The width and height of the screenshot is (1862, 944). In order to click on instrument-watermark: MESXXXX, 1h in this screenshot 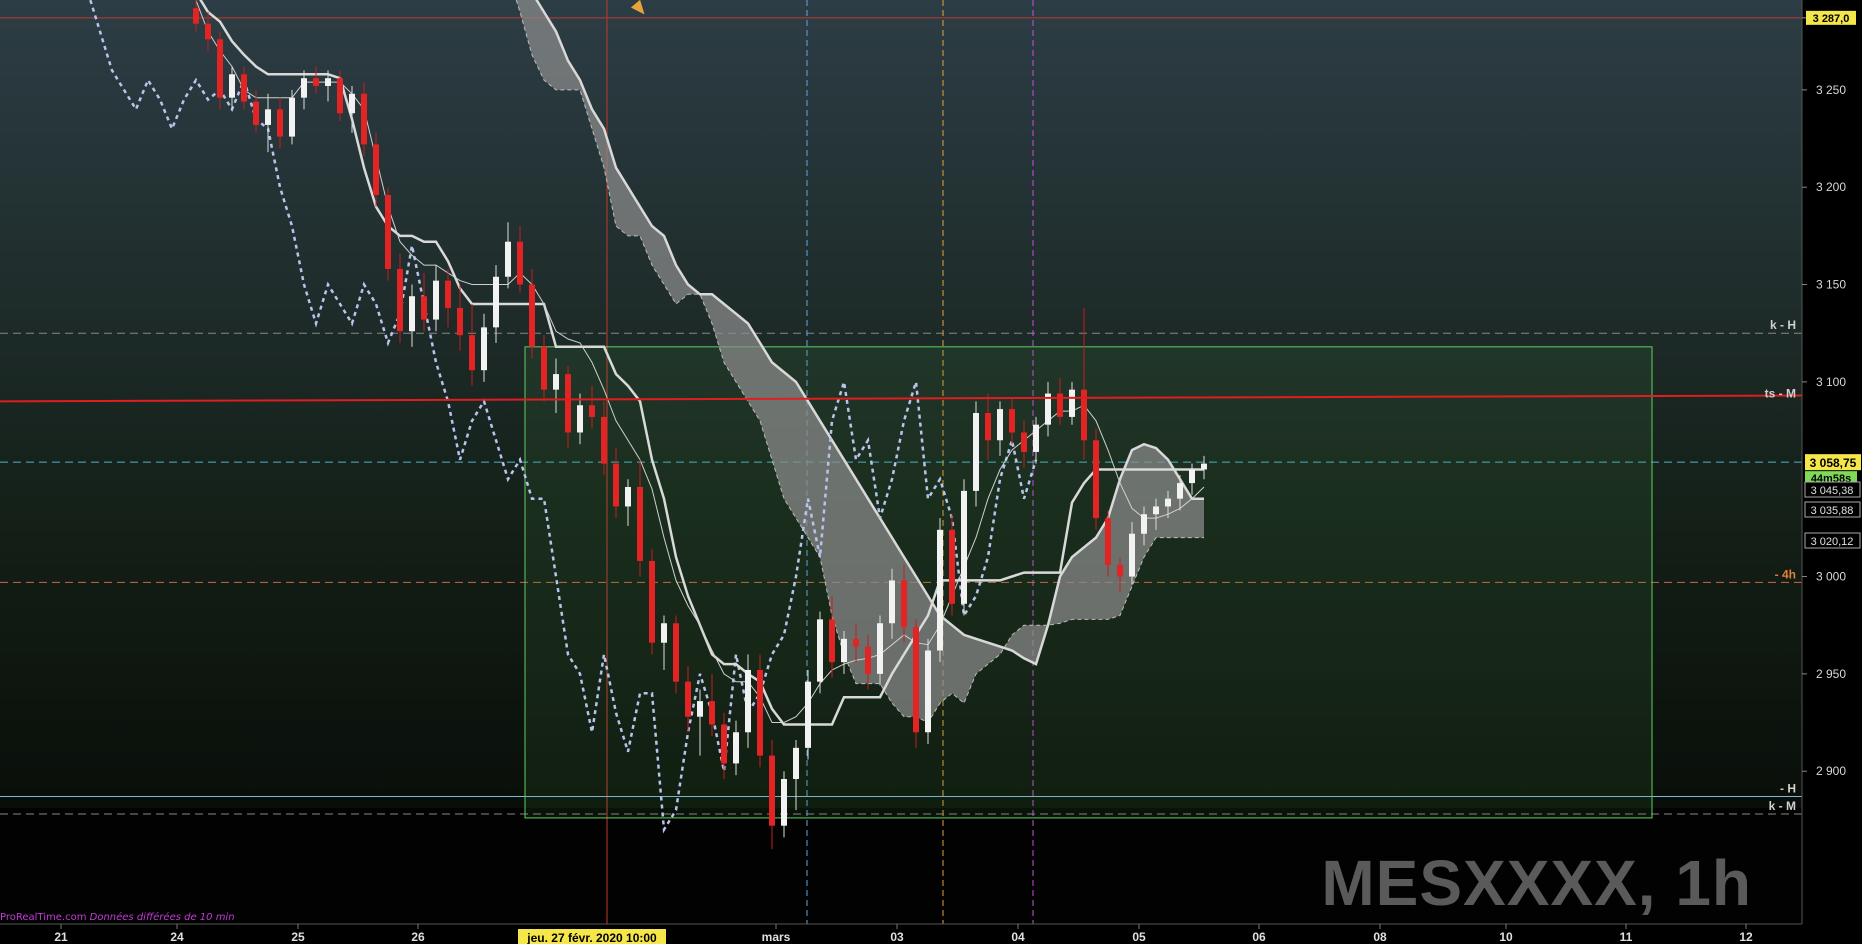, I will do `click(1536, 883)`.